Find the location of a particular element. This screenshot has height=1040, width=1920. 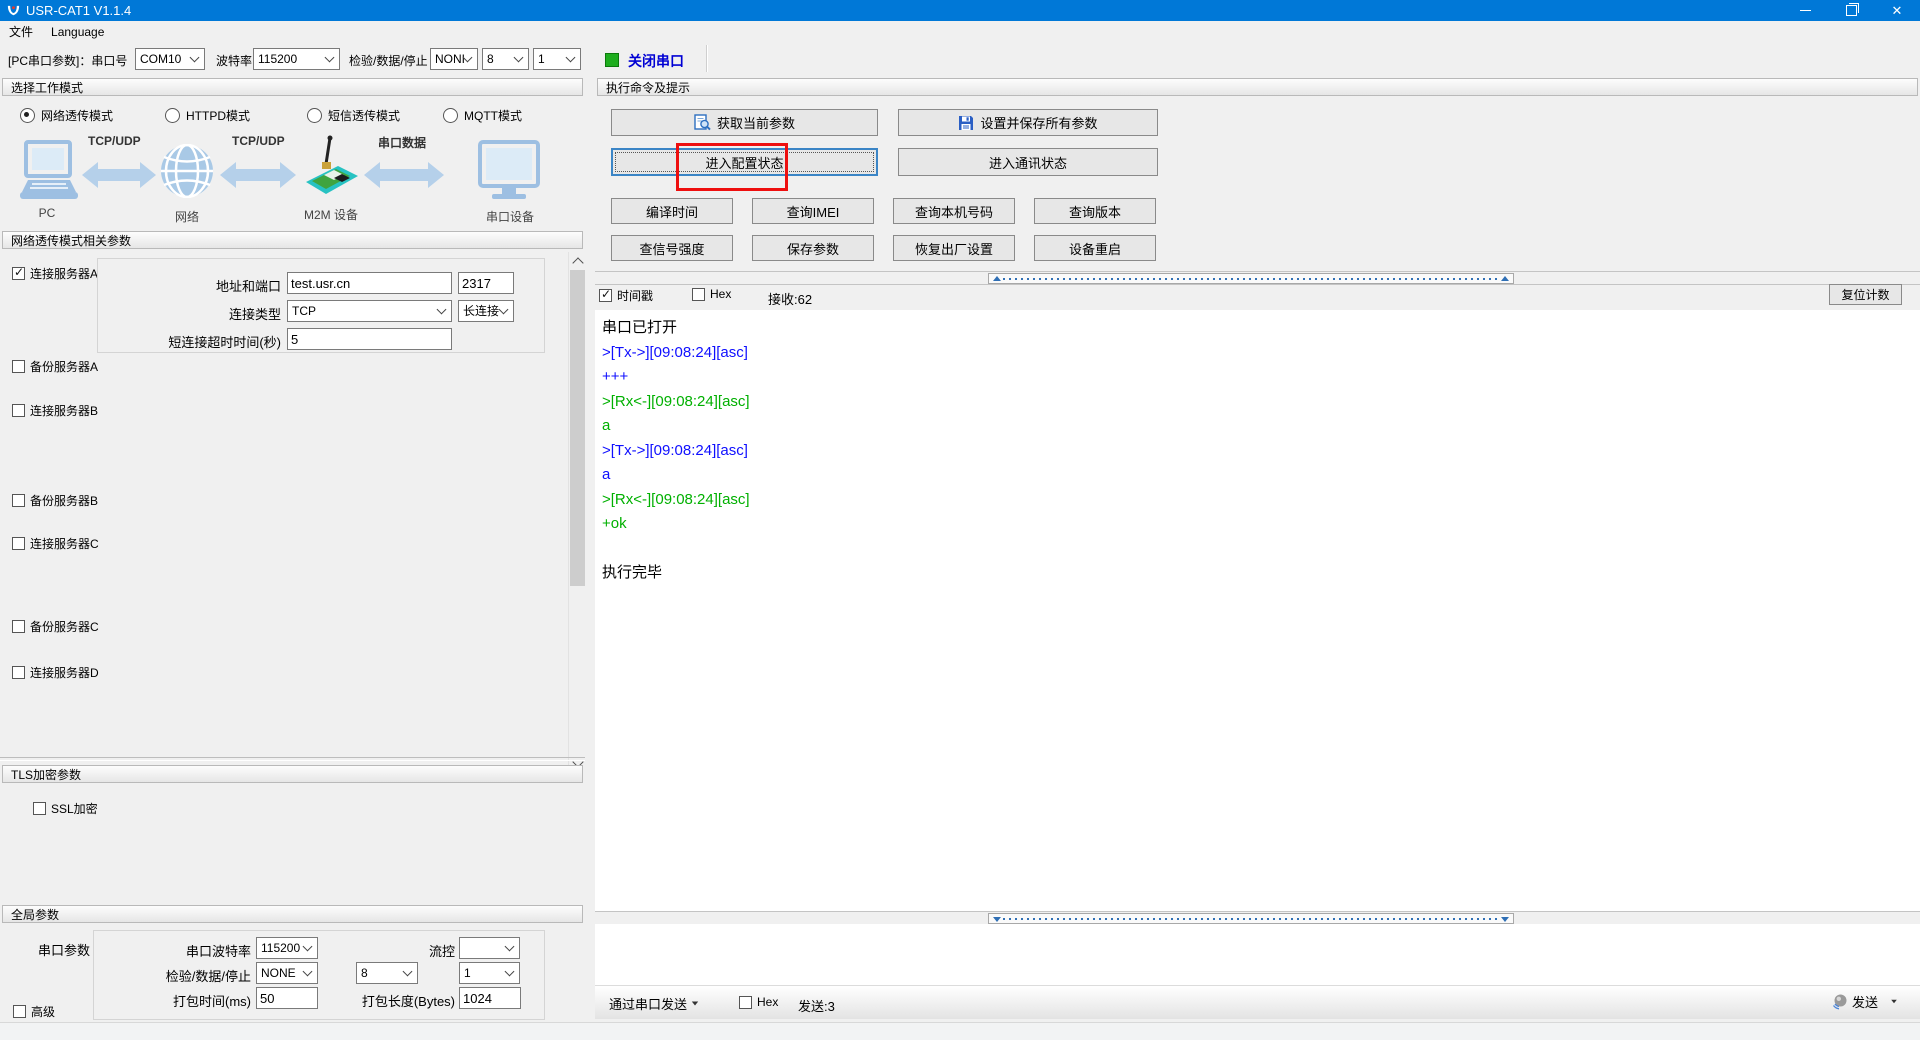

get-params-button: 获取当前参数 is located at coordinates (744, 122).